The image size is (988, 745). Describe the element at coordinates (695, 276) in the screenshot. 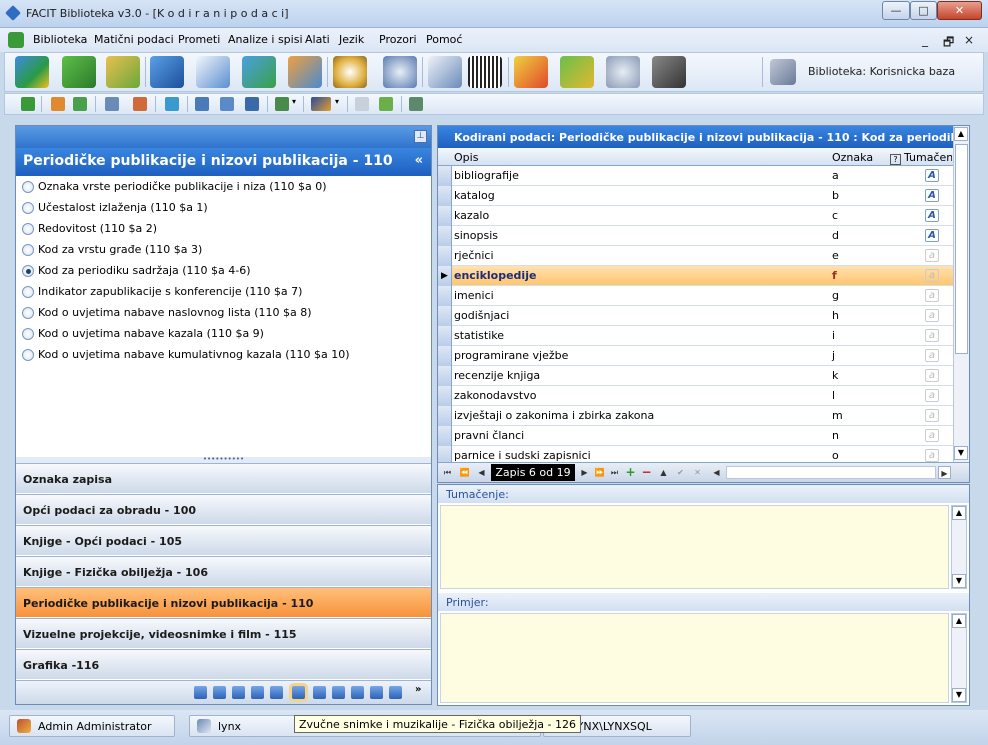

I see `table-row: ▶ enciklopedije f a` at that location.